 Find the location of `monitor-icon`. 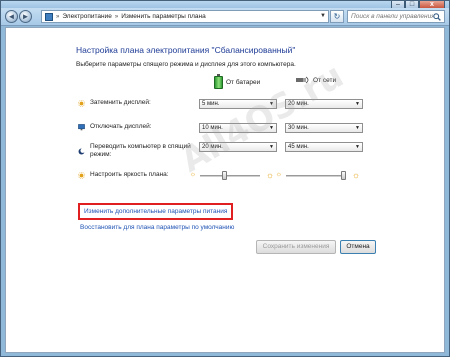

monitor-icon is located at coordinates (81, 126).